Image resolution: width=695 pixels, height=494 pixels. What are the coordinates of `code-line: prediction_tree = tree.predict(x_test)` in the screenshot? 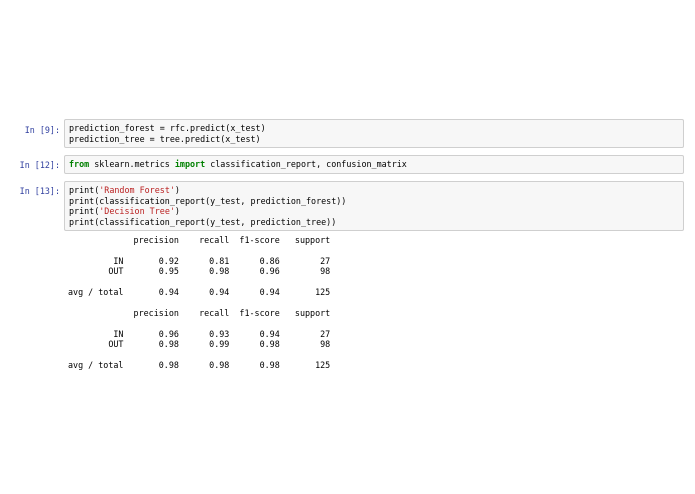 It's located at (374, 139).